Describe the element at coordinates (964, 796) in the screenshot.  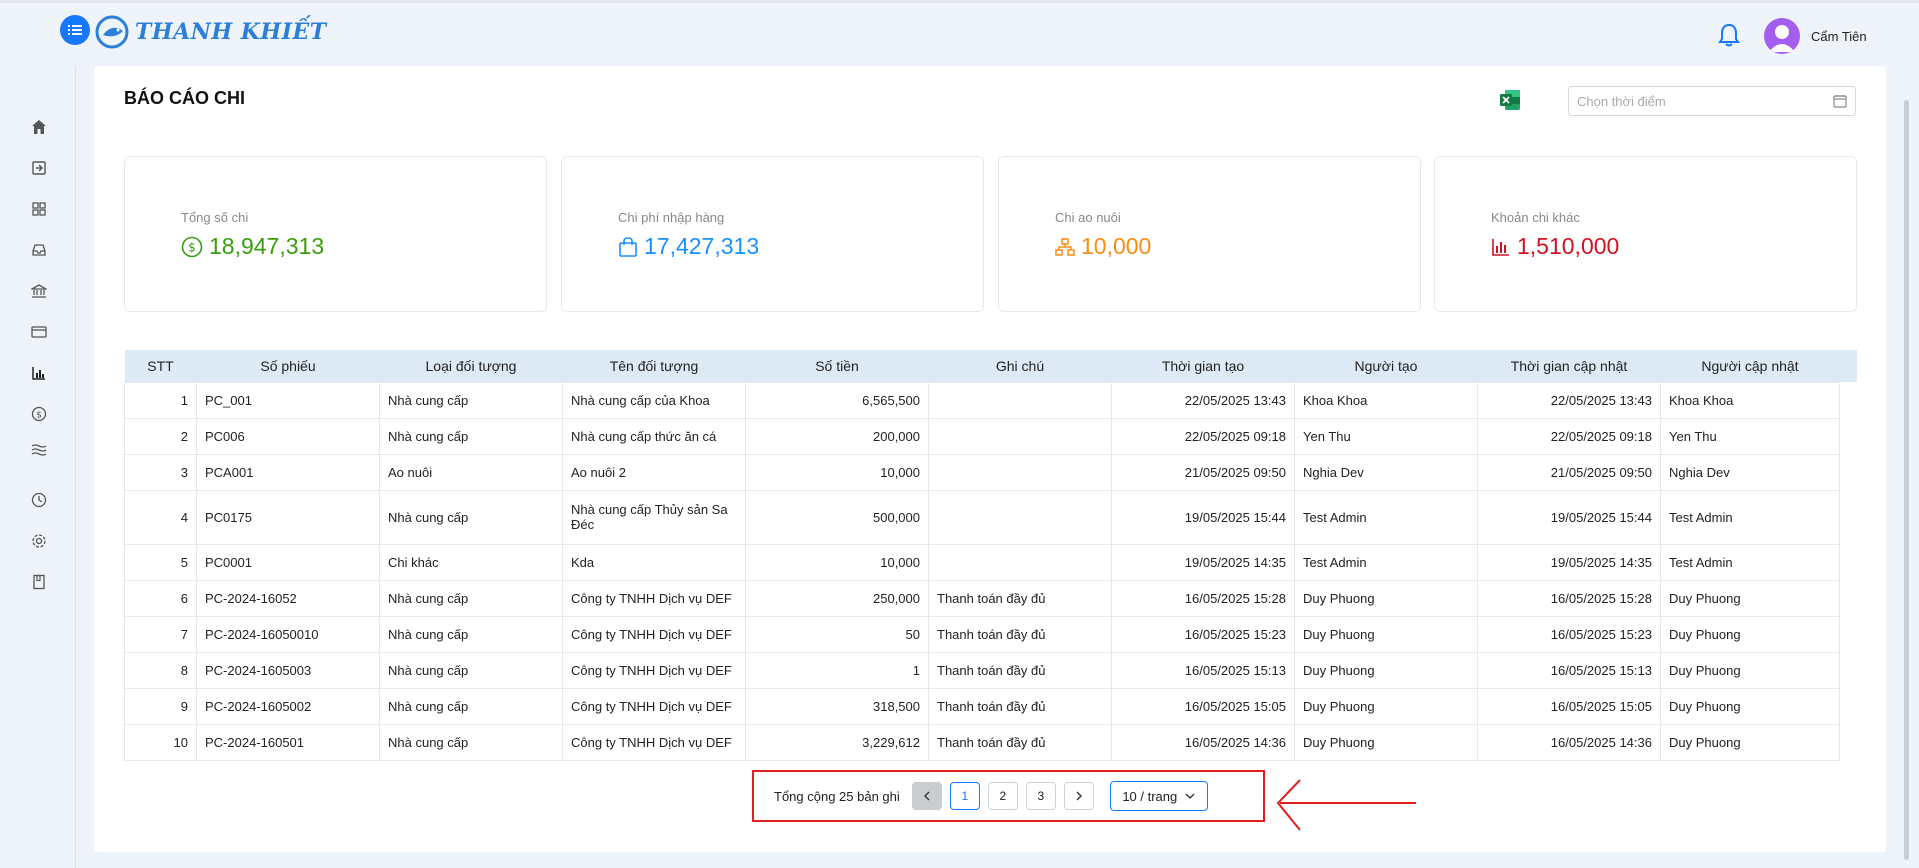
I see `page-button-1: 1` at that location.